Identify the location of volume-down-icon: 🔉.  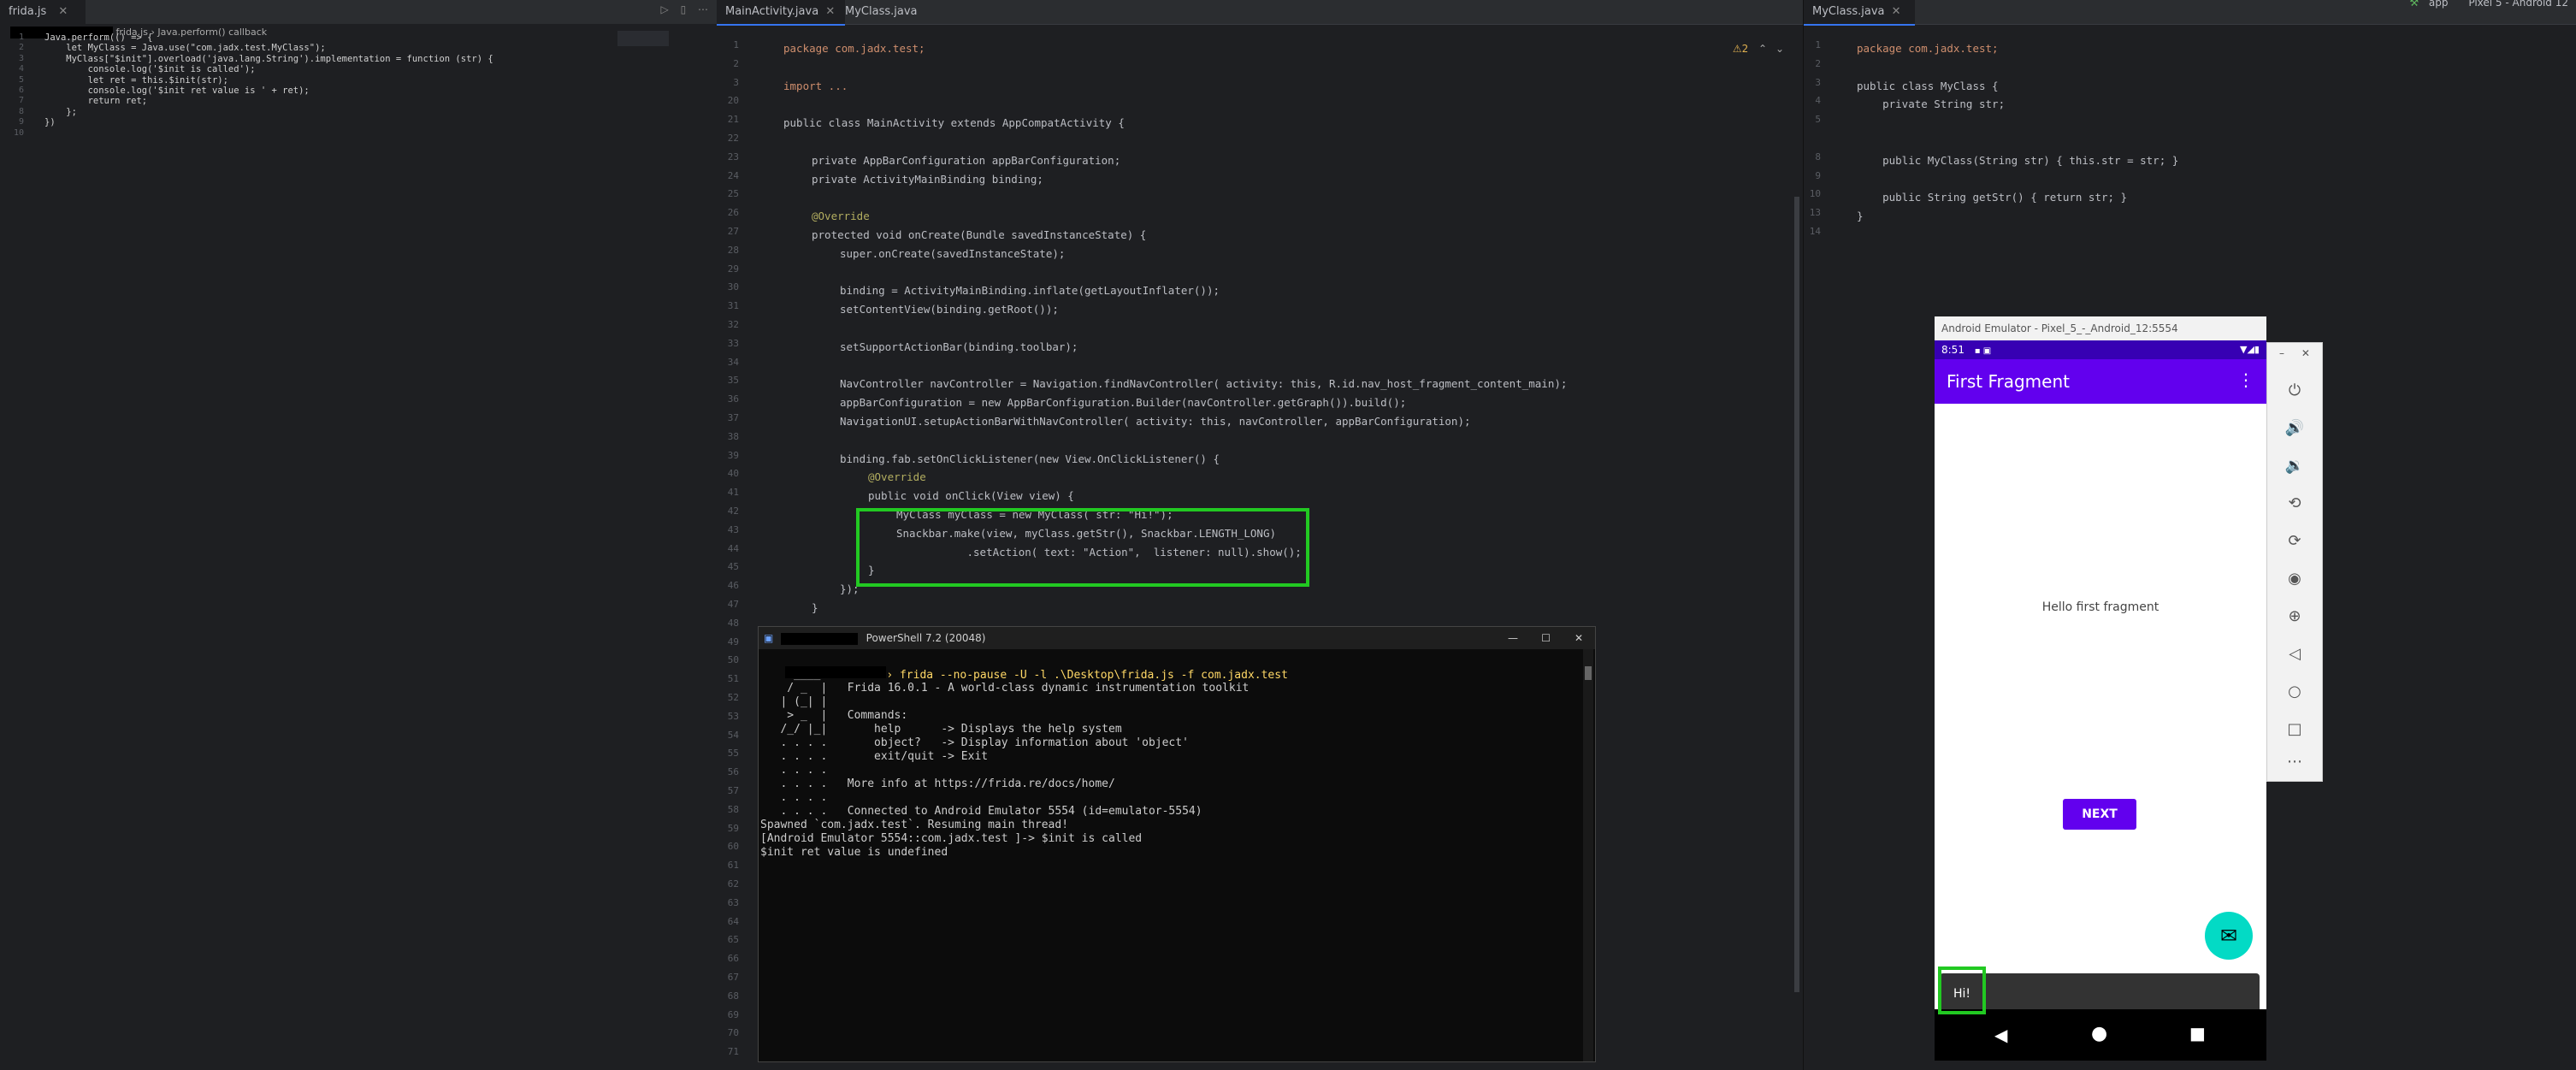
(2294, 466).